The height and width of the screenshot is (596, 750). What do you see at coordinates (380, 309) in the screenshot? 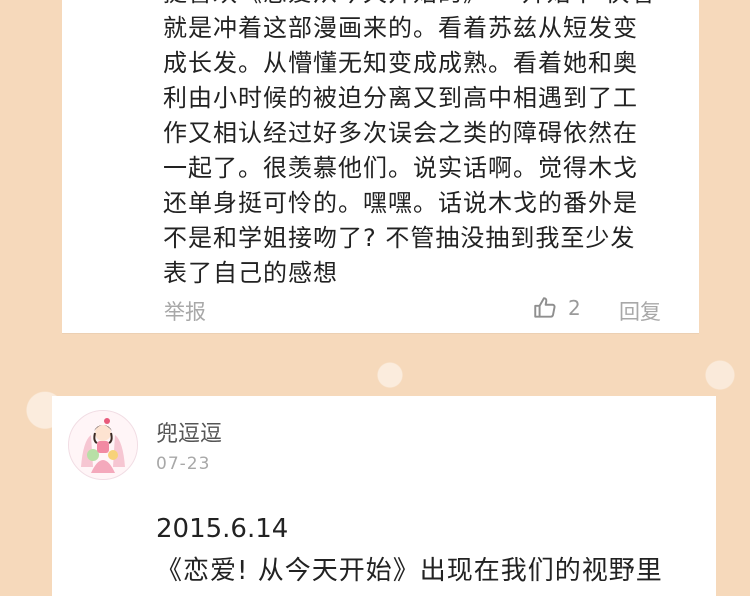
I see `comment-actions: 举报 2 回复` at bounding box center [380, 309].